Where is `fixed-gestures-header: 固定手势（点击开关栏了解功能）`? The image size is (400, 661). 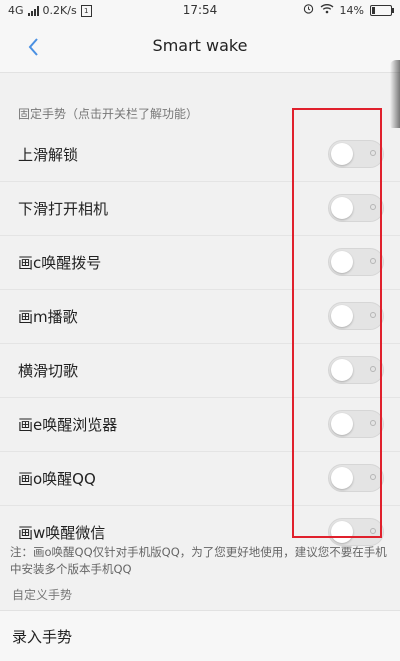 fixed-gestures-header: 固定手势（点击开关栏了解功能） is located at coordinates (108, 114).